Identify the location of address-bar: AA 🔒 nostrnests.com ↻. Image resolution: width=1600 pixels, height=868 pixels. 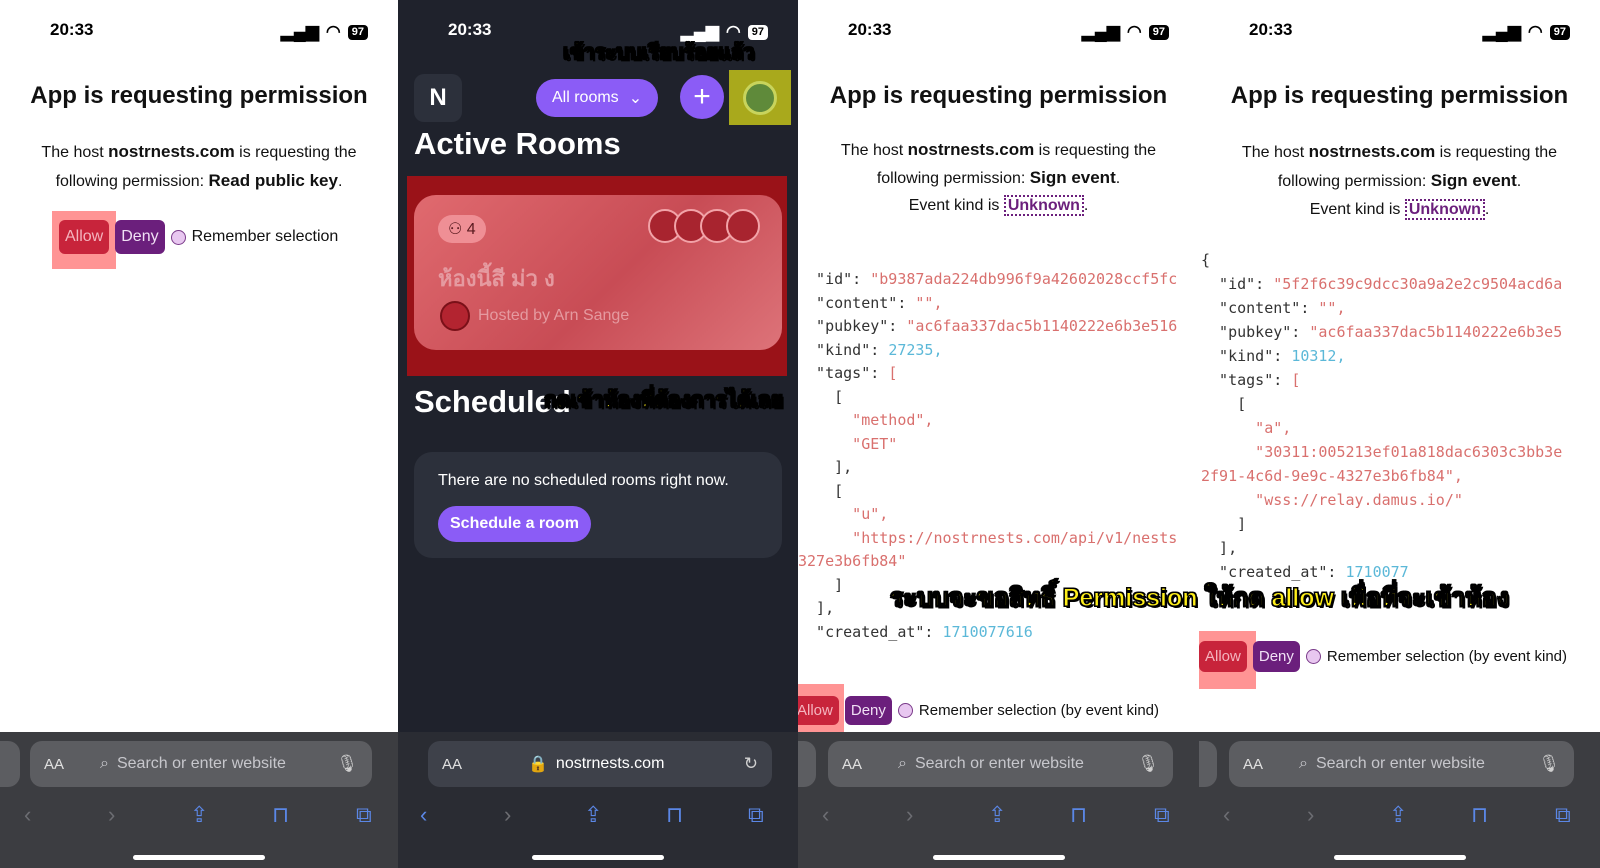
(600, 764).